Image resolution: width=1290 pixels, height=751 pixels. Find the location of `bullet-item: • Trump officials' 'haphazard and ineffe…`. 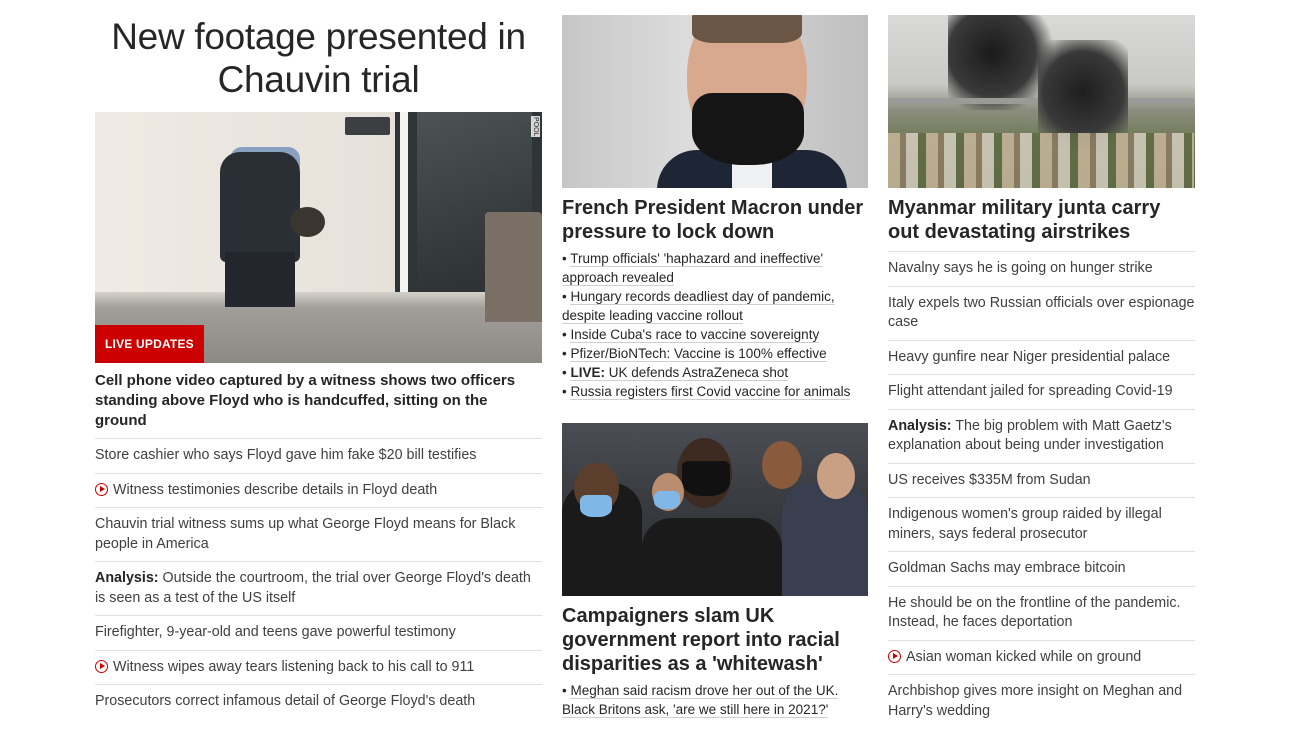

bullet-item: • Trump officials' 'haphazard and ineffe… is located at coordinates (715, 268).